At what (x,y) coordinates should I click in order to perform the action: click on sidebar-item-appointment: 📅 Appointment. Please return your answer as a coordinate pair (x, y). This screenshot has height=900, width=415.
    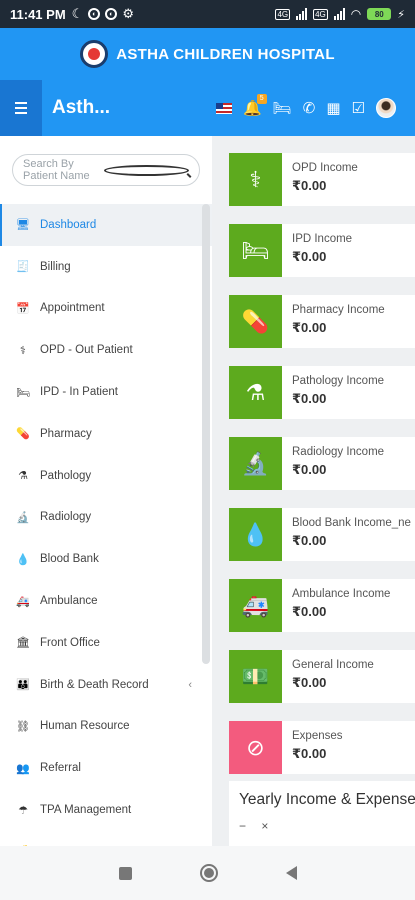
    Looking at the image, I should click on (106, 309).